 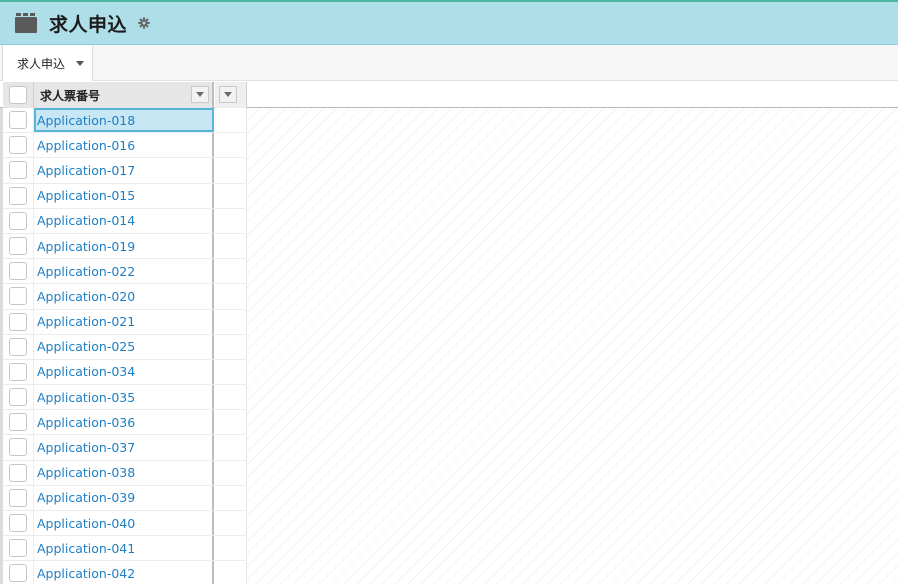 I want to click on application-link: Application-022, so click(x=86, y=271).